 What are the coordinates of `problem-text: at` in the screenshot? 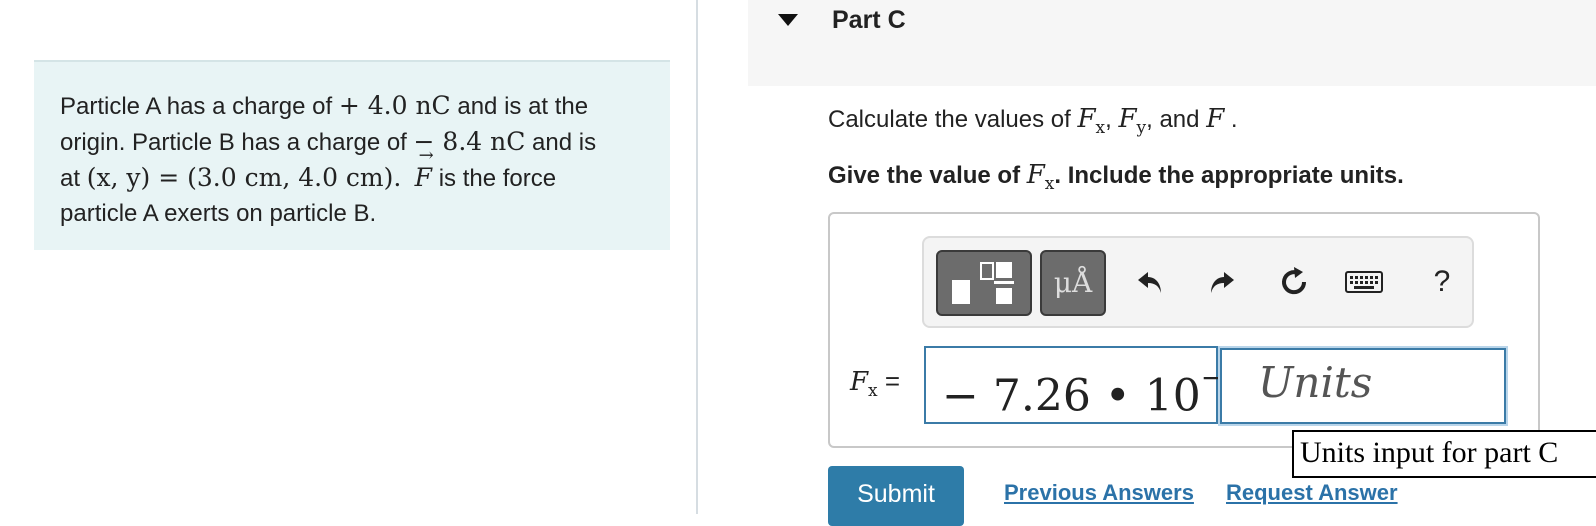 It's located at (70, 178).